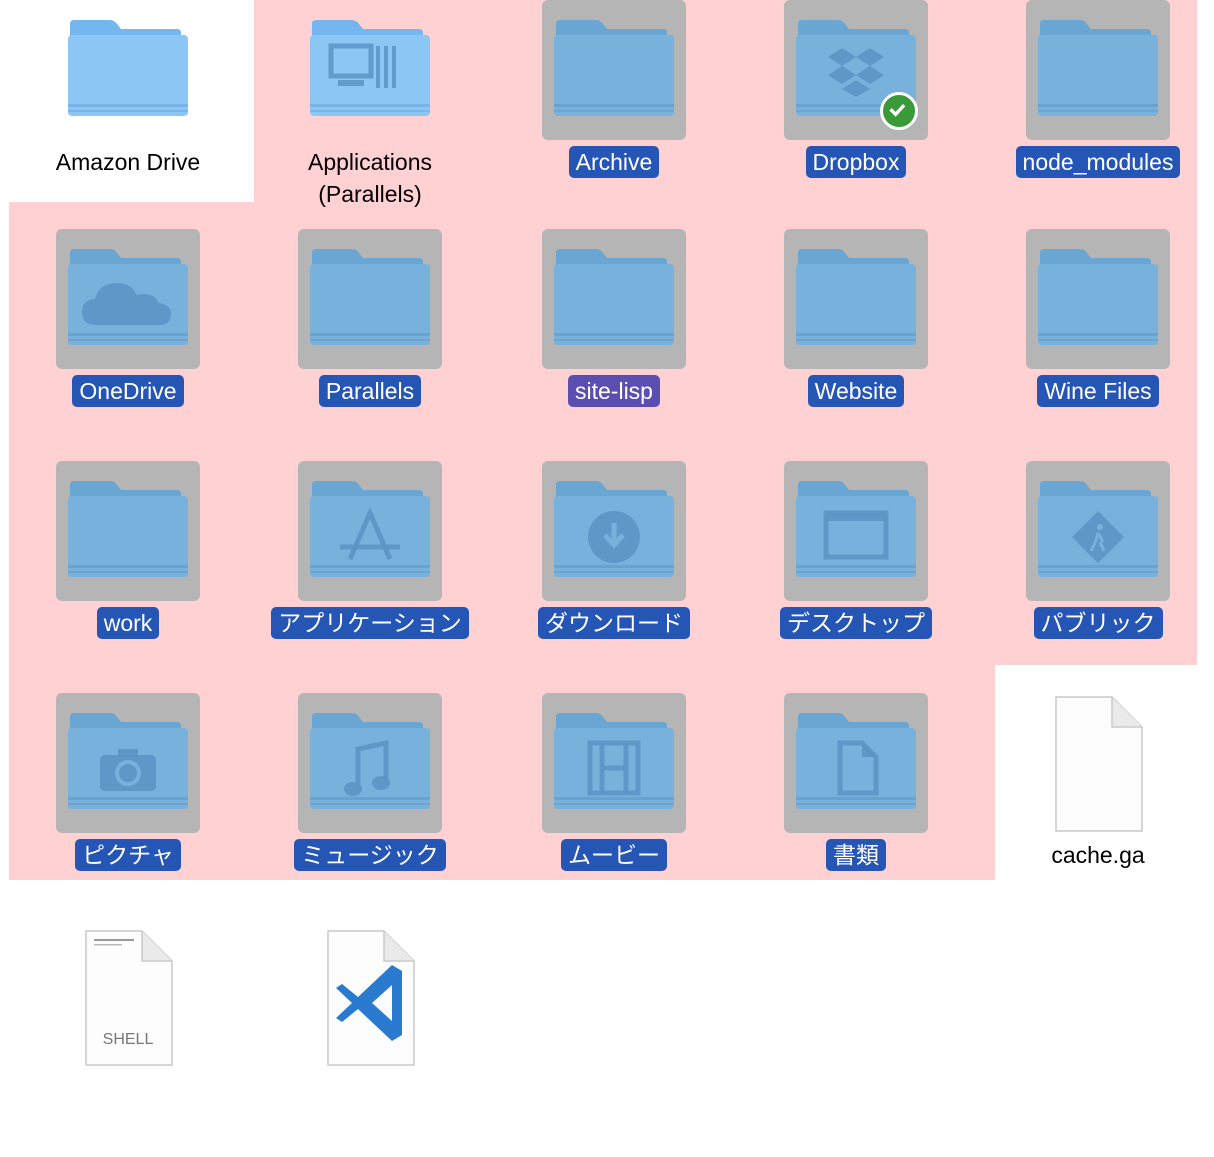 This screenshot has width=1214, height=1157. I want to click on folder-item: Website, so click(856, 344).